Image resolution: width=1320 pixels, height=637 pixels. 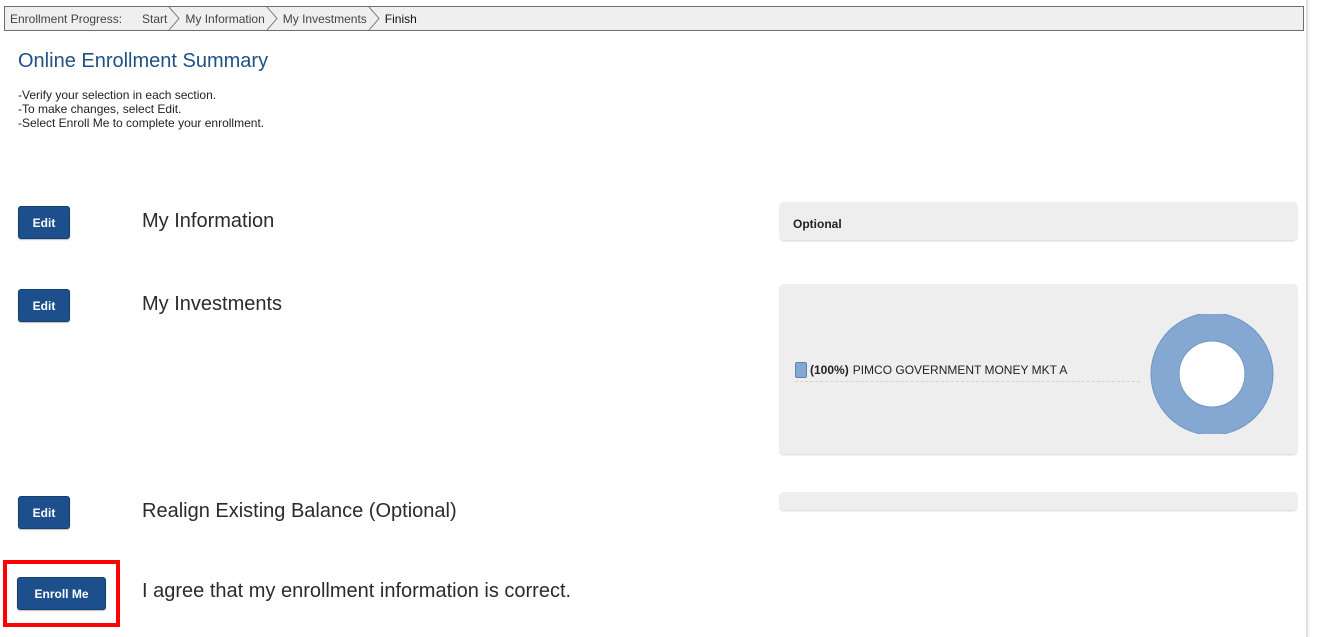 I want to click on allocation-legend-item: (100%) PIMCO GOVERNMENT MONEY MKT A, so click(x=967, y=370).